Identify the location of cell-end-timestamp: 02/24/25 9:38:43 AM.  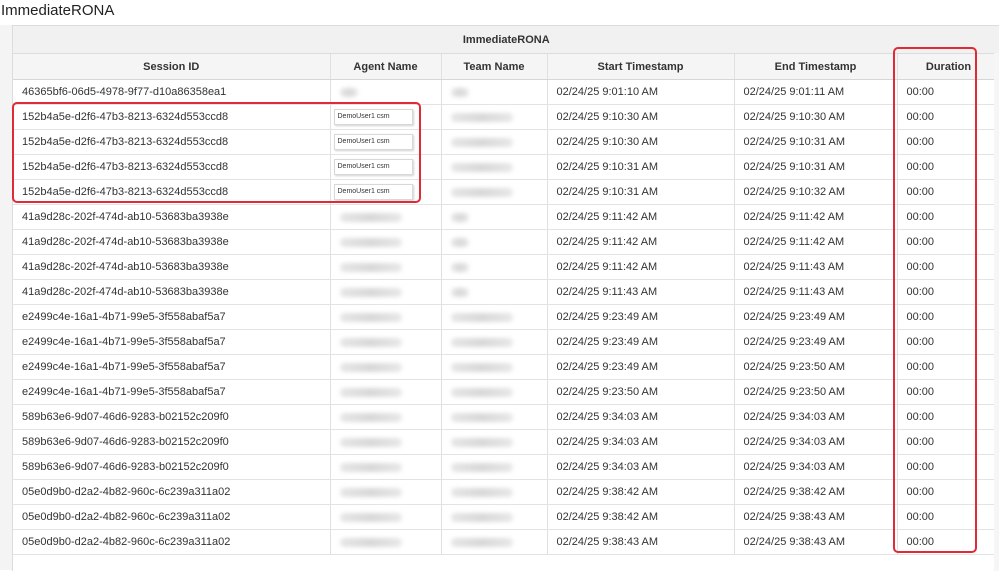
(816, 542).